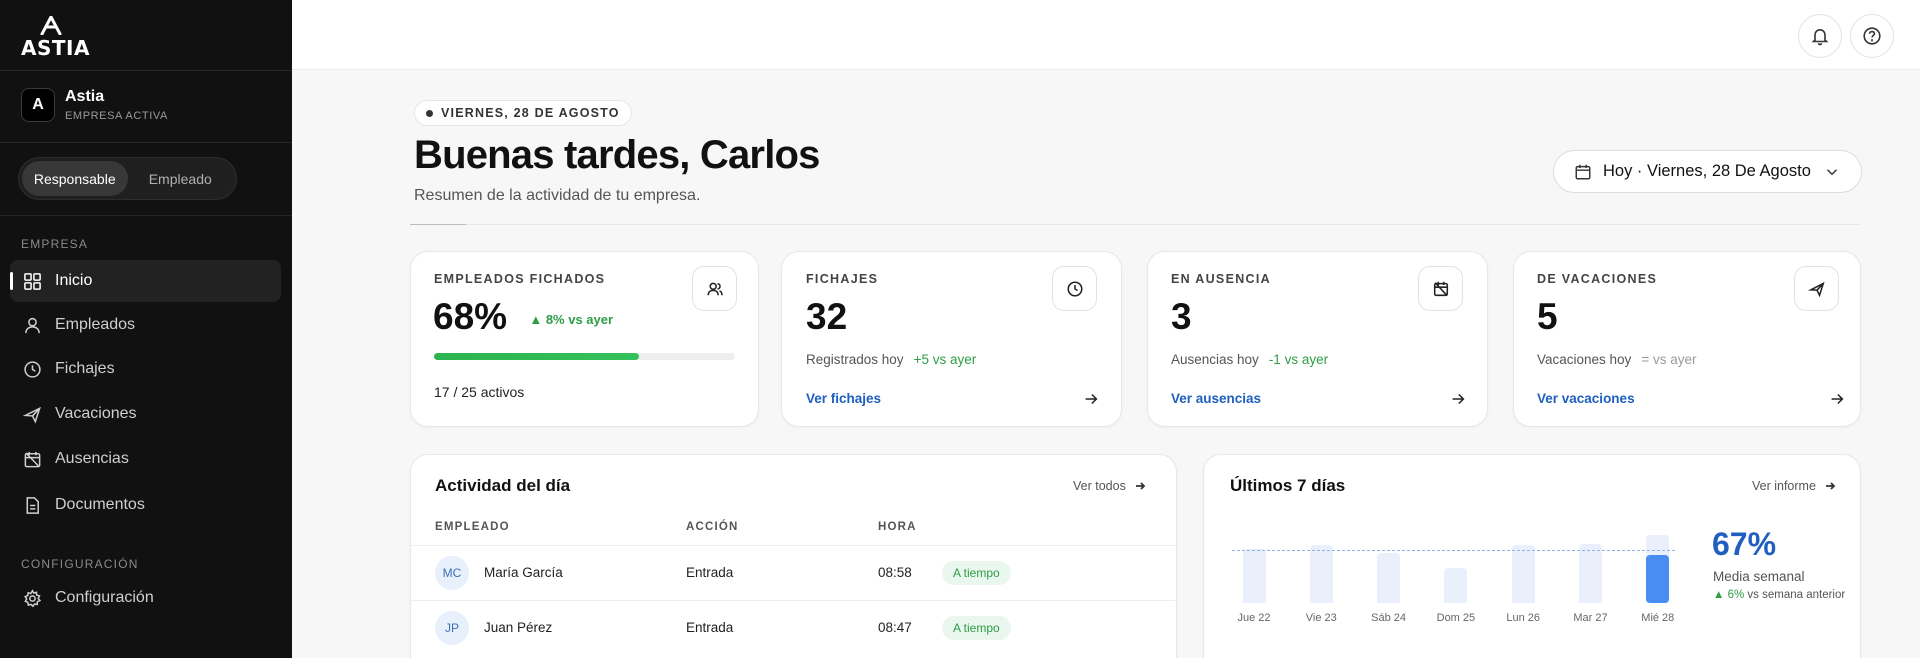  I want to click on activity-title: Actividad del día, so click(503, 485).